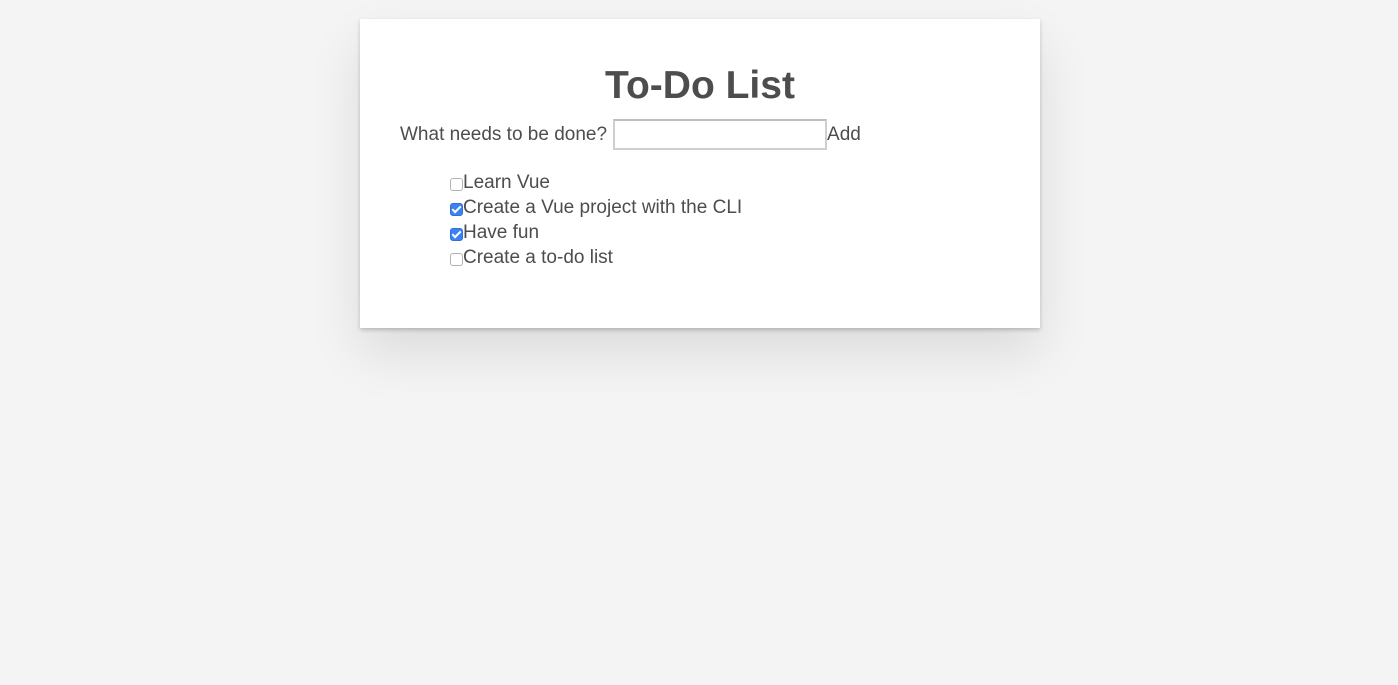 The image size is (1398, 685). I want to click on list-item: Learn Vue, so click(595, 182).